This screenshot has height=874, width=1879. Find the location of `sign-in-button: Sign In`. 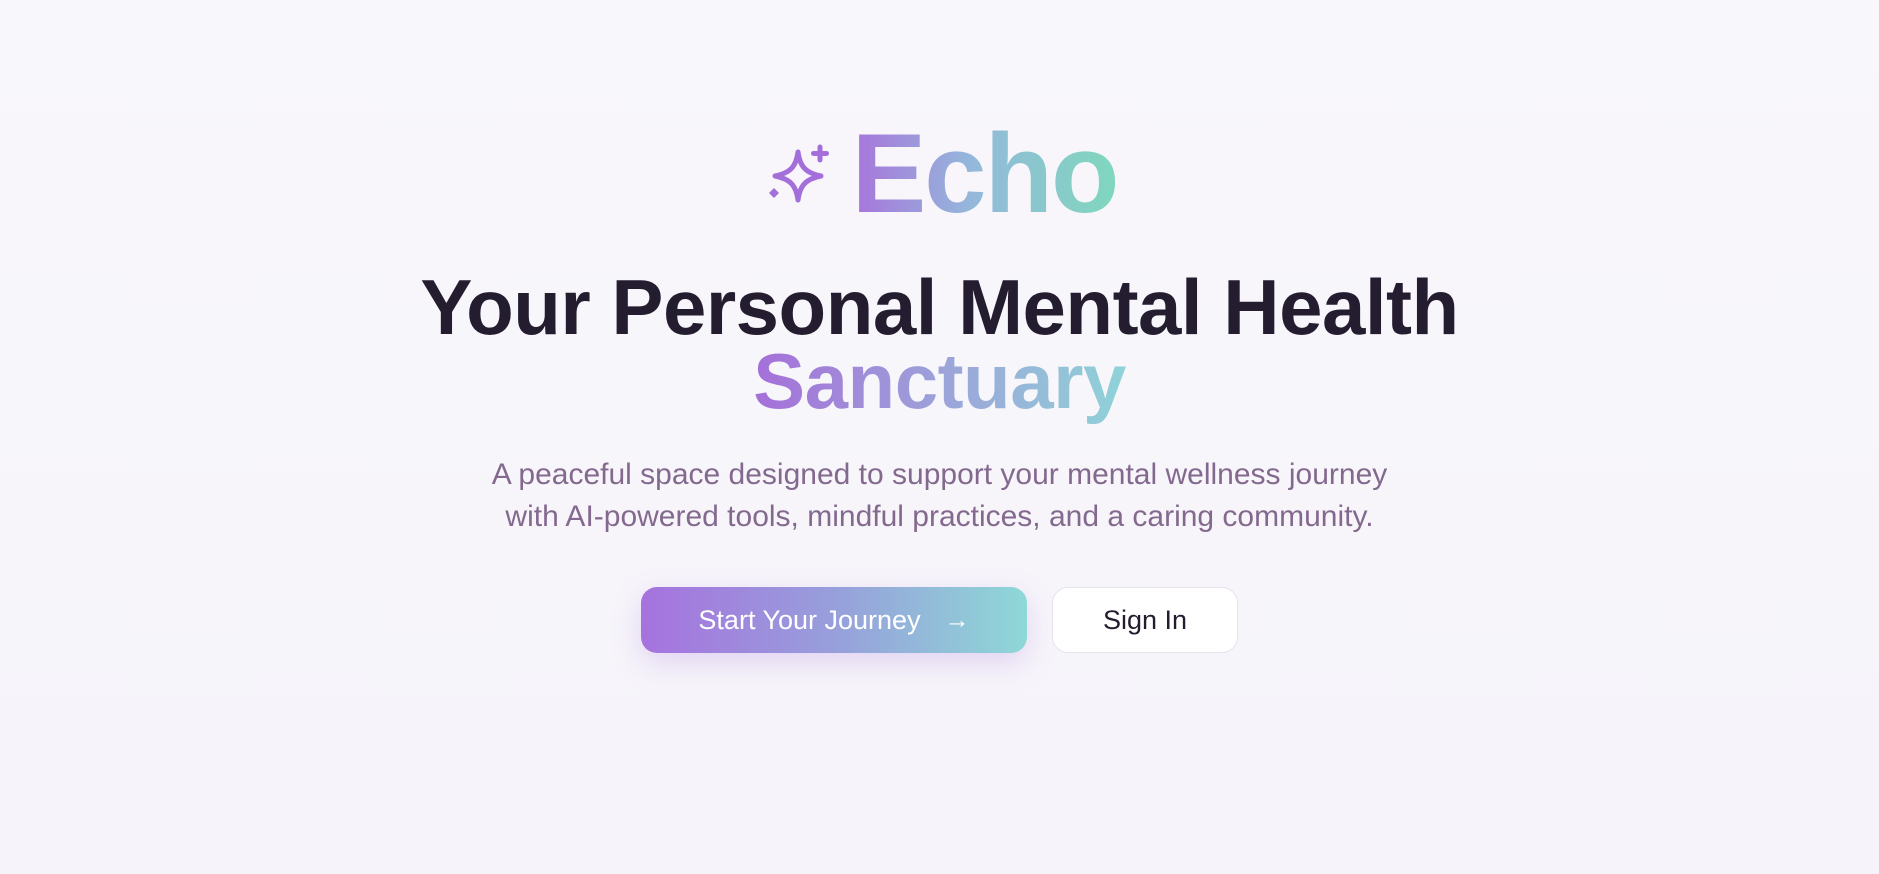

sign-in-button: Sign In is located at coordinates (1145, 620).